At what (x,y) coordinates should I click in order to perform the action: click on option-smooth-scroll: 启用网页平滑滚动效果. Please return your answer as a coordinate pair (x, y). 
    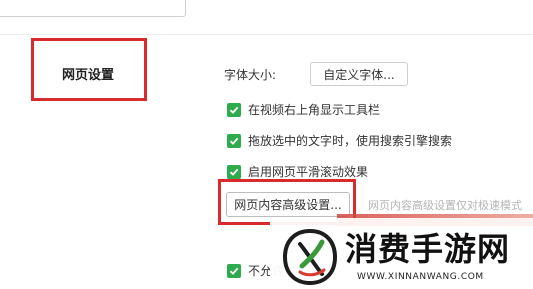
    Looking at the image, I should click on (297, 171).